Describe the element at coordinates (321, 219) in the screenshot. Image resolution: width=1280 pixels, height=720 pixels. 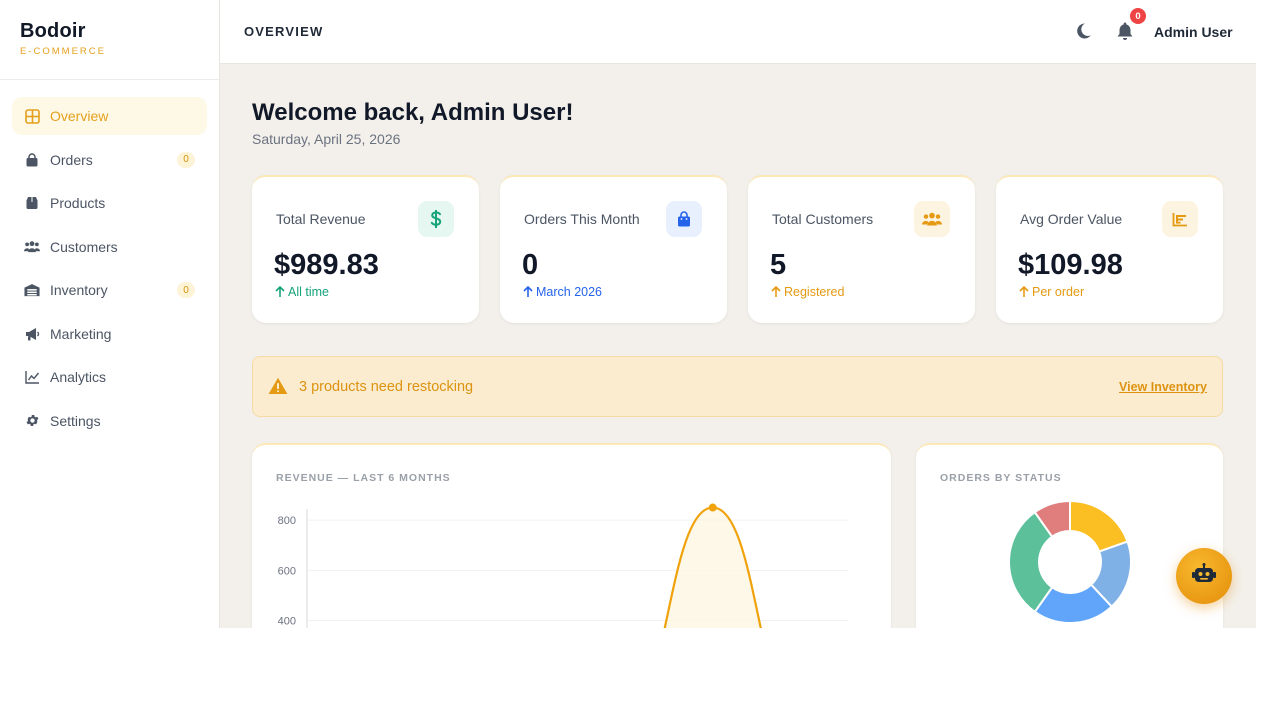
I see `stat-label: Total Revenue` at that location.